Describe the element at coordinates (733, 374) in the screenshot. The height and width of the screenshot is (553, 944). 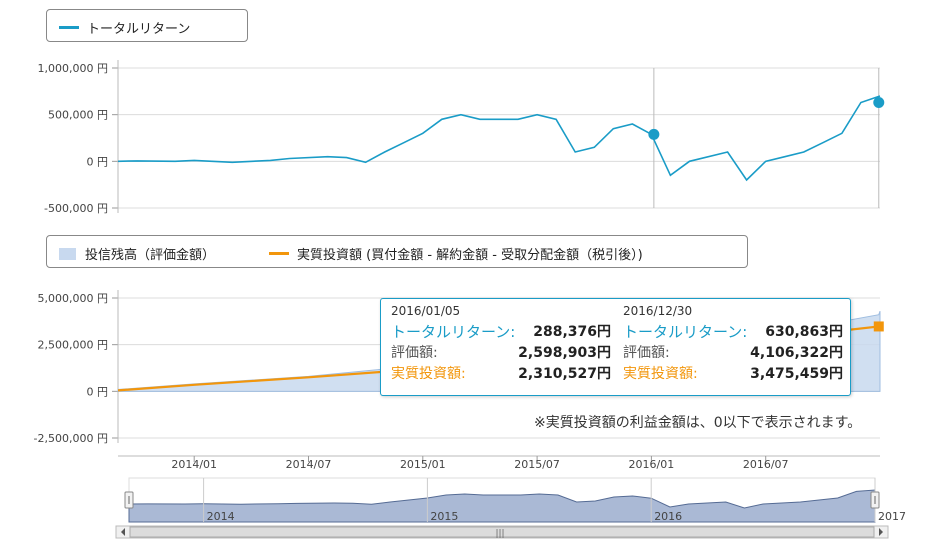
I see `tooltip-row: 実質投資額: 3,475,459円` at that location.